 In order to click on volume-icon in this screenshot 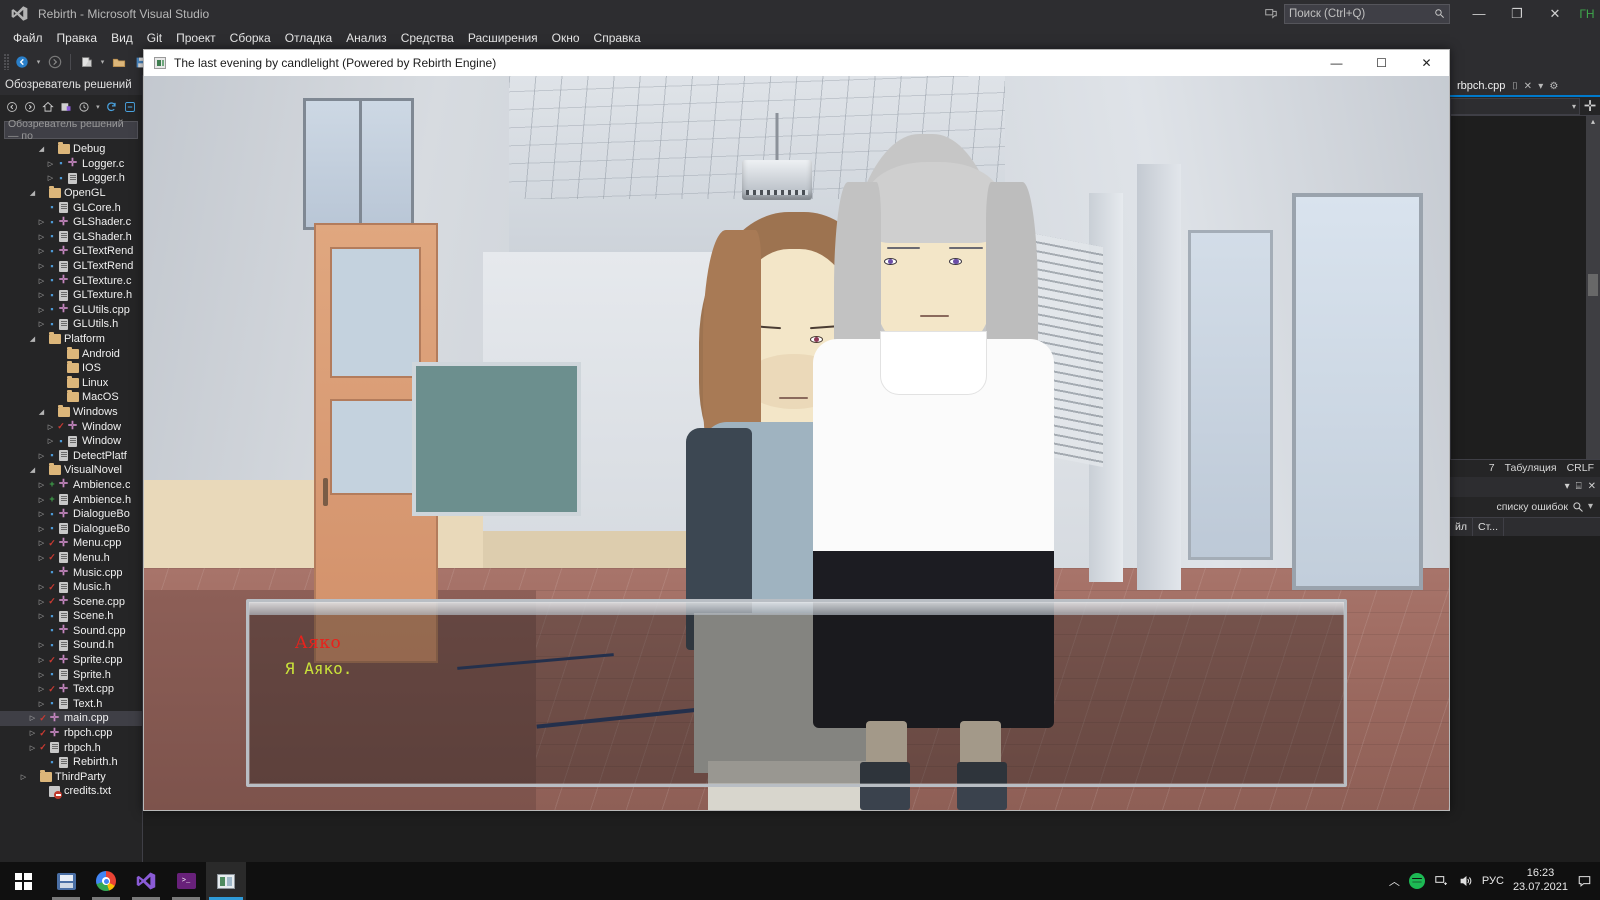, I will do `click(1465, 881)`.